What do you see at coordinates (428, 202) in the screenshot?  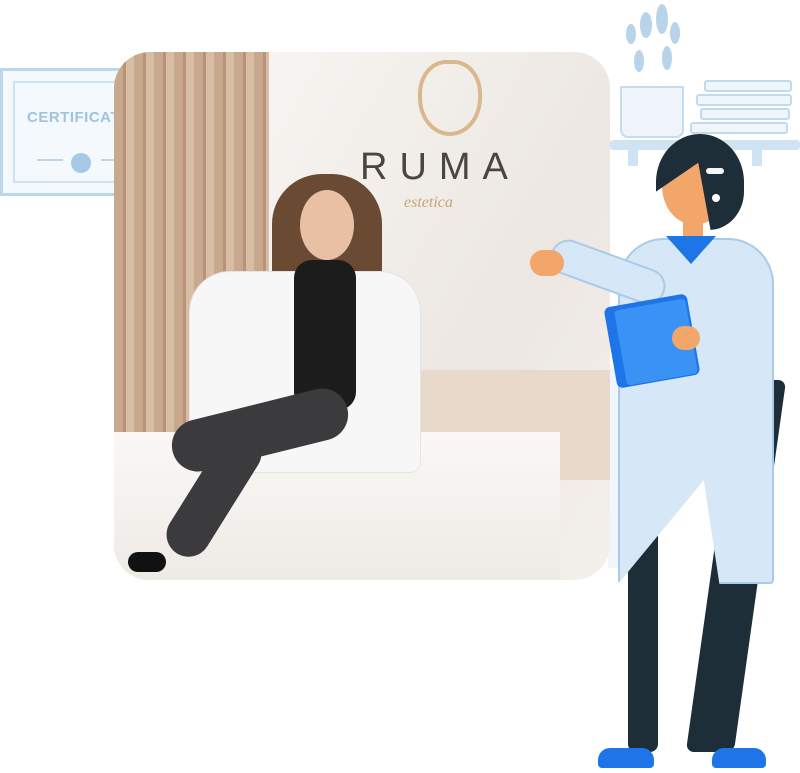 I see `brand-script: estetica` at bounding box center [428, 202].